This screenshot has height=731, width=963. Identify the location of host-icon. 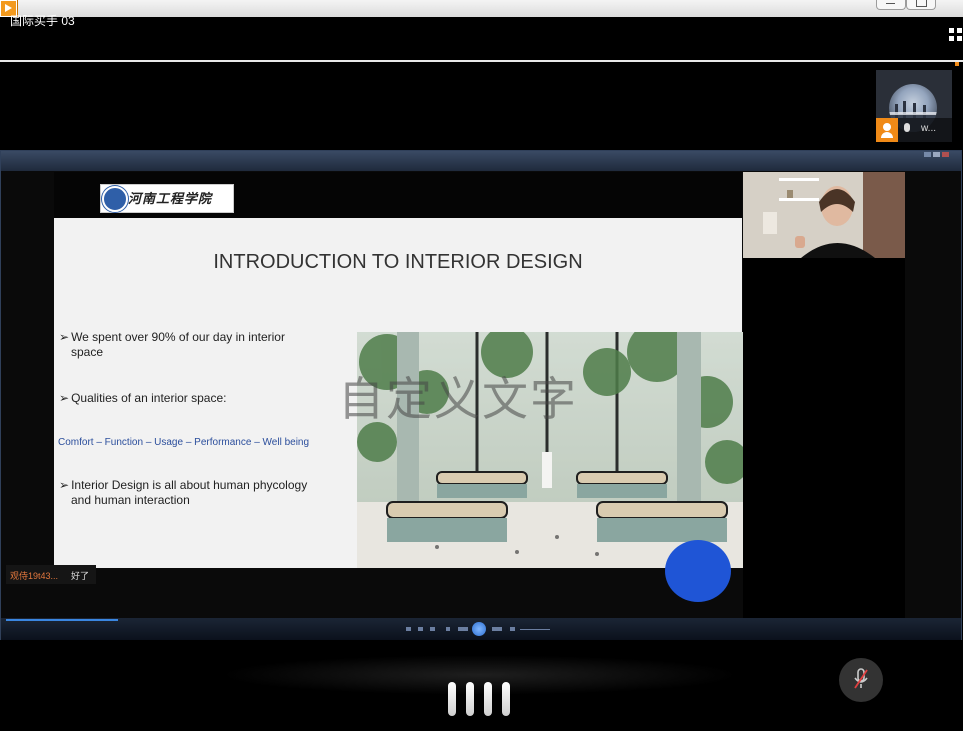
(887, 130).